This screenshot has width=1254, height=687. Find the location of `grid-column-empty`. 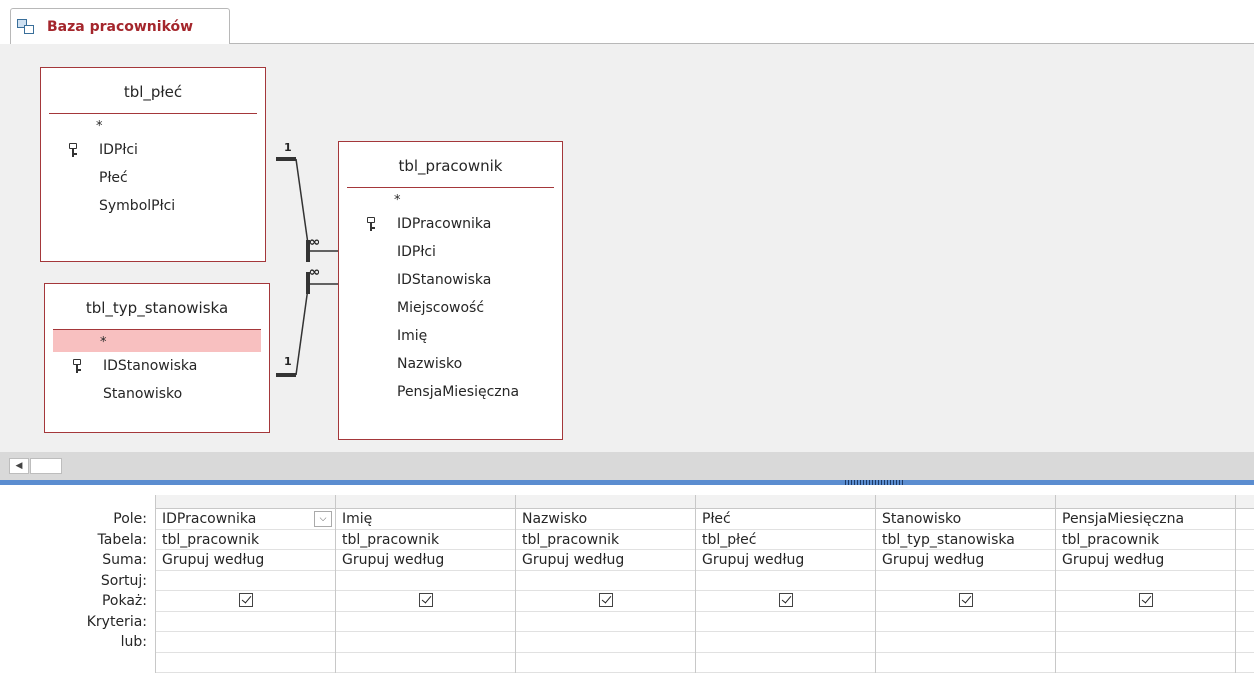

grid-column-empty is located at coordinates (1244, 584).